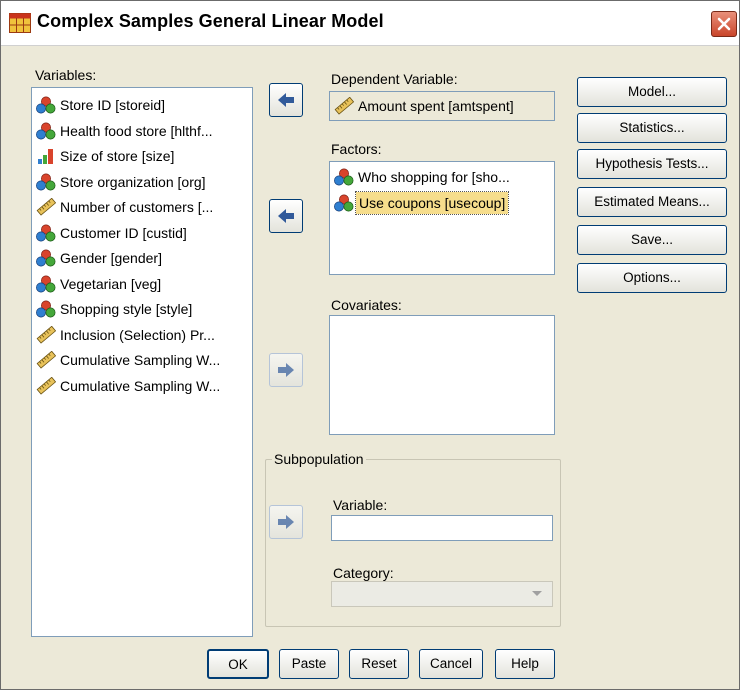 The height and width of the screenshot is (690, 740). I want to click on variable-list-item-label: Shopping style [style], so click(126, 309).